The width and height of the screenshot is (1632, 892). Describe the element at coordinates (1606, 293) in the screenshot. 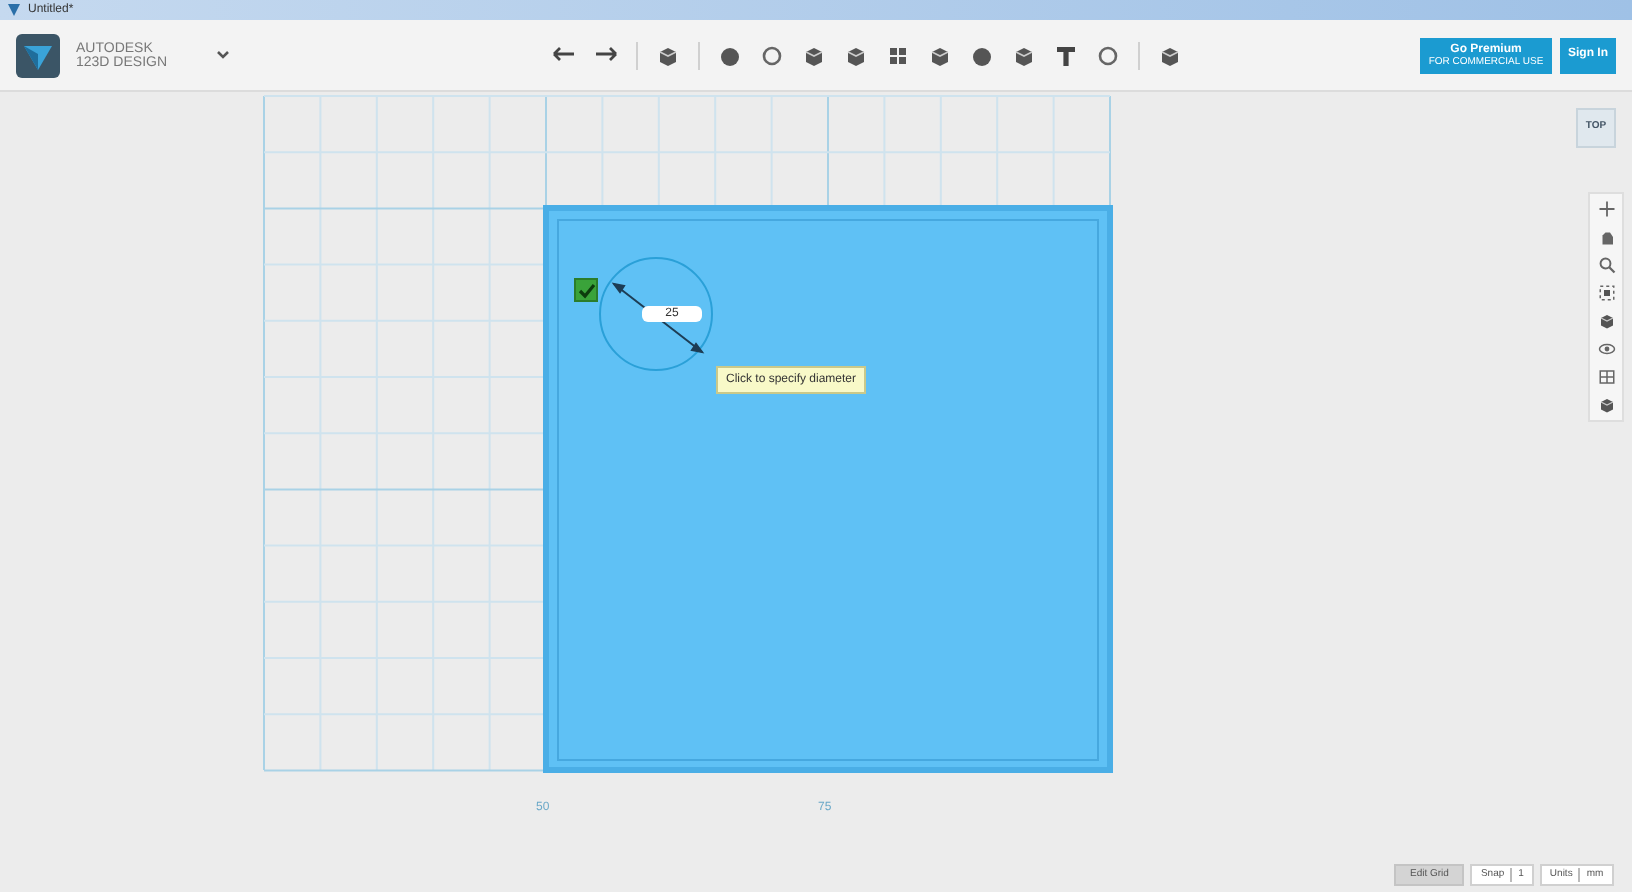

I see `fit-view-icon` at that location.